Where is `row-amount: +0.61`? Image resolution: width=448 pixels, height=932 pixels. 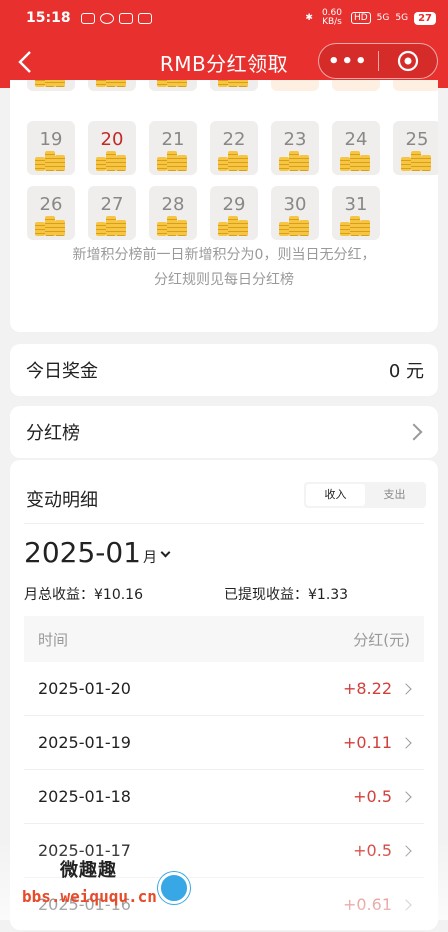
row-amount: +0.61 is located at coordinates (367, 904).